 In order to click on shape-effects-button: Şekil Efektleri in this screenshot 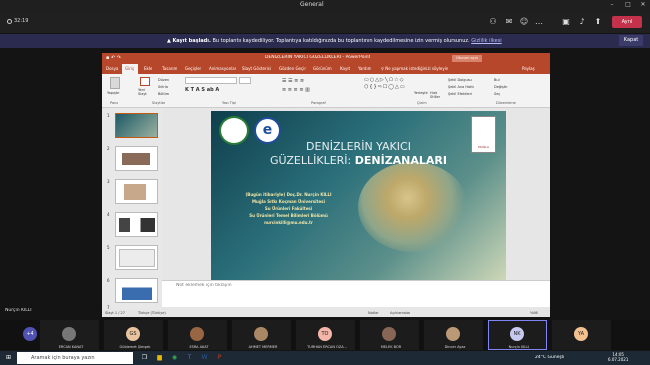, I will do `click(460, 94)`.